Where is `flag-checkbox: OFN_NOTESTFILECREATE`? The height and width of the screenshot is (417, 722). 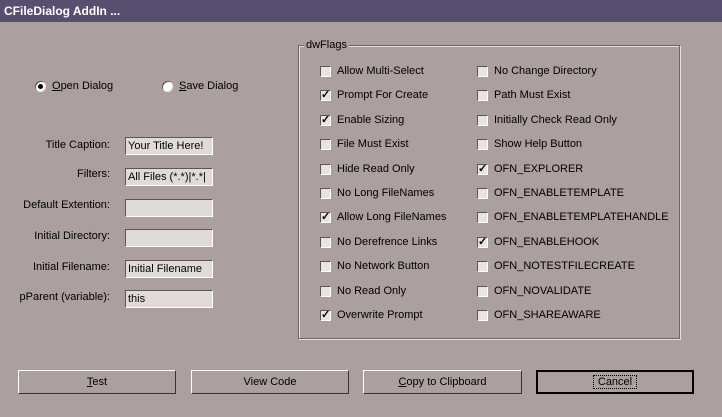
flag-checkbox: OFN_NOTESTFILECREATE is located at coordinates (556, 266).